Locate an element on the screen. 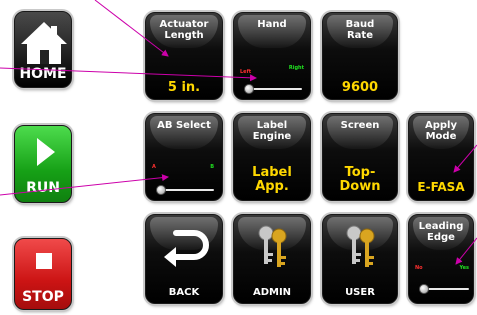 This screenshot has width=477, height=315. screen-title: Screen is located at coordinates (360, 125).